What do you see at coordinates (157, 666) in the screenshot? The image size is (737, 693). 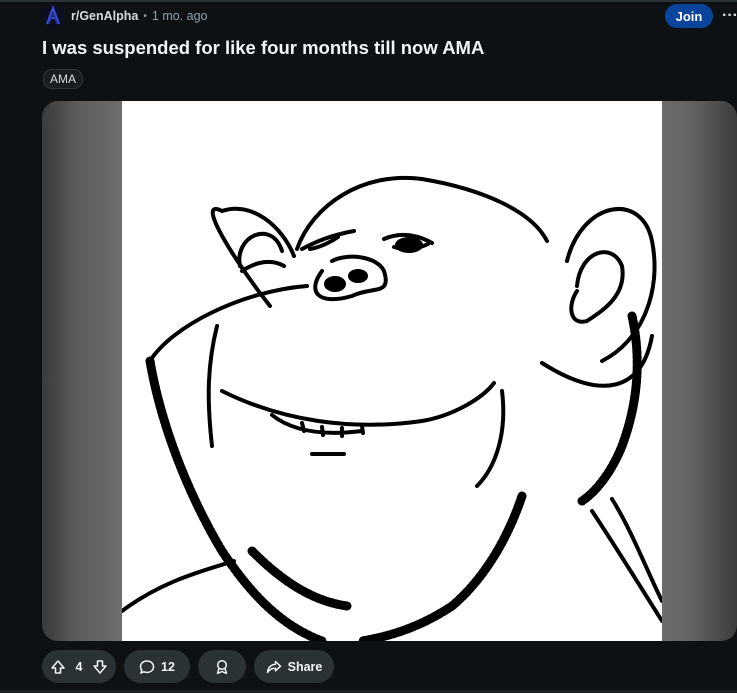 I see `comments-button: 12` at bounding box center [157, 666].